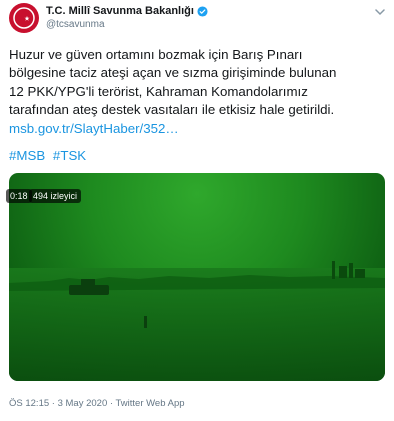 This screenshot has height=421, width=394. What do you see at coordinates (69, 155) in the screenshot?
I see `hashtag-tsk: #TSK` at bounding box center [69, 155].